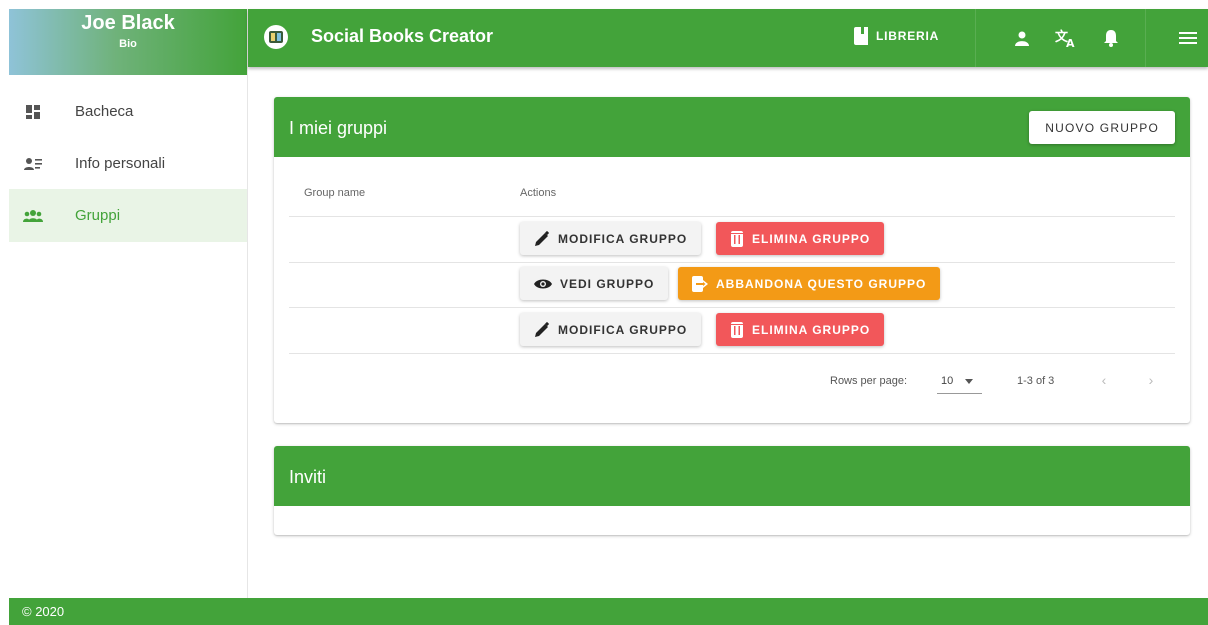 This screenshot has width=1208, height=625. I want to click on sidebar-item-label: Bacheca, so click(104, 111).